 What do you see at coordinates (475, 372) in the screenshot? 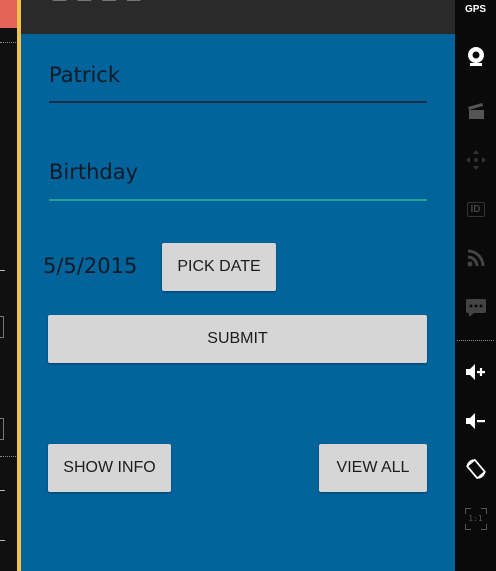
I see `volume-up-icon` at bounding box center [475, 372].